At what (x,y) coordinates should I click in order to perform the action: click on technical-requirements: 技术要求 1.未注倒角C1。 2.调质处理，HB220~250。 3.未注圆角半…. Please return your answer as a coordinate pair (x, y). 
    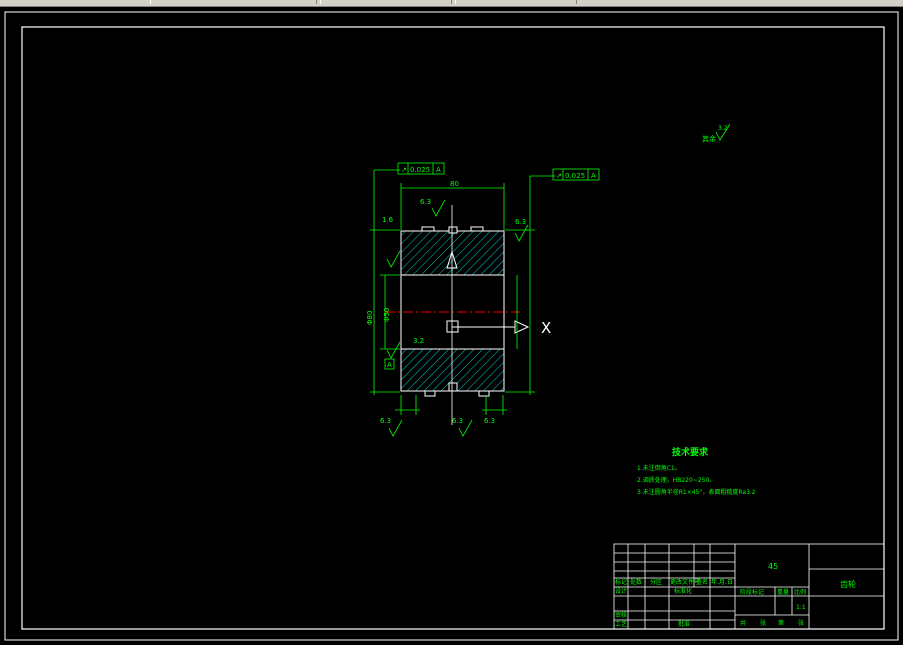
    Looking at the image, I should click on (696, 471).